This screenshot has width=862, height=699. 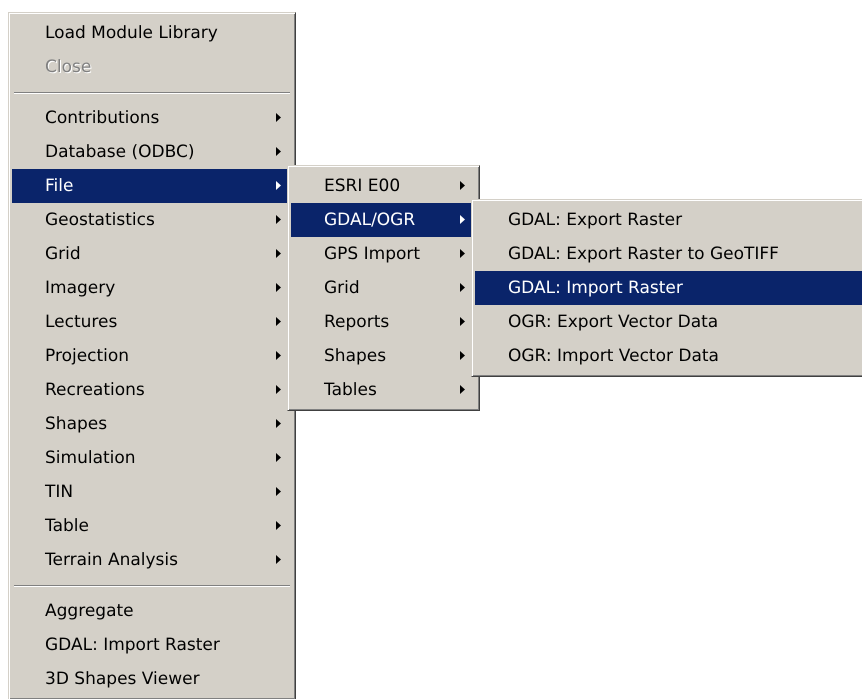 I want to click on menu-item: Projection, so click(x=152, y=356).